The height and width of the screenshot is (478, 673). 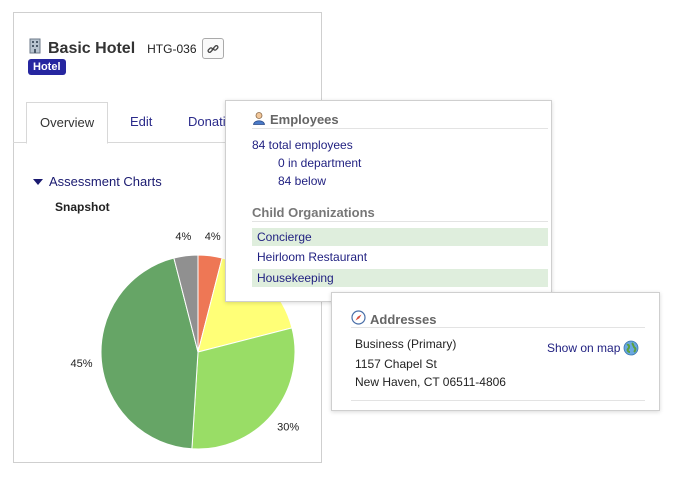 What do you see at coordinates (400, 278) in the screenshot?
I see `child-org-item: Housekeeping` at bounding box center [400, 278].